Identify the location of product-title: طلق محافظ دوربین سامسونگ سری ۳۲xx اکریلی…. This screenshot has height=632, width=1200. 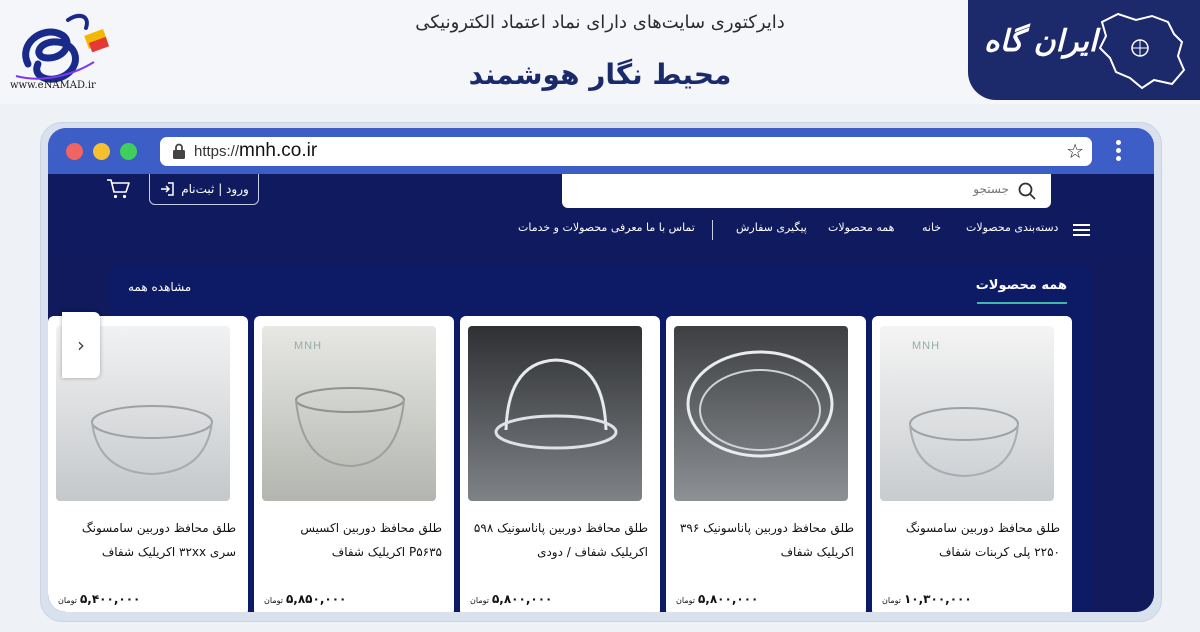
(148, 540).